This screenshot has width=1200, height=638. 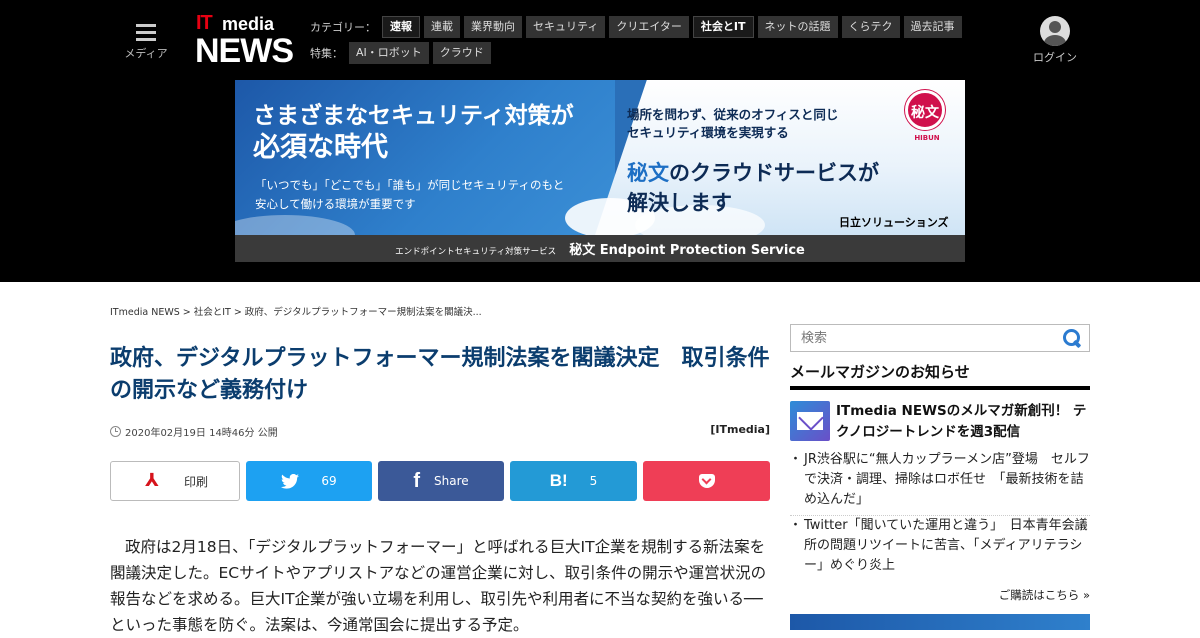 What do you see at coordinates (558, 480) in the screenshot?
I see `hatena-bookmark-icon: B!` at bounding box center [558, 480].